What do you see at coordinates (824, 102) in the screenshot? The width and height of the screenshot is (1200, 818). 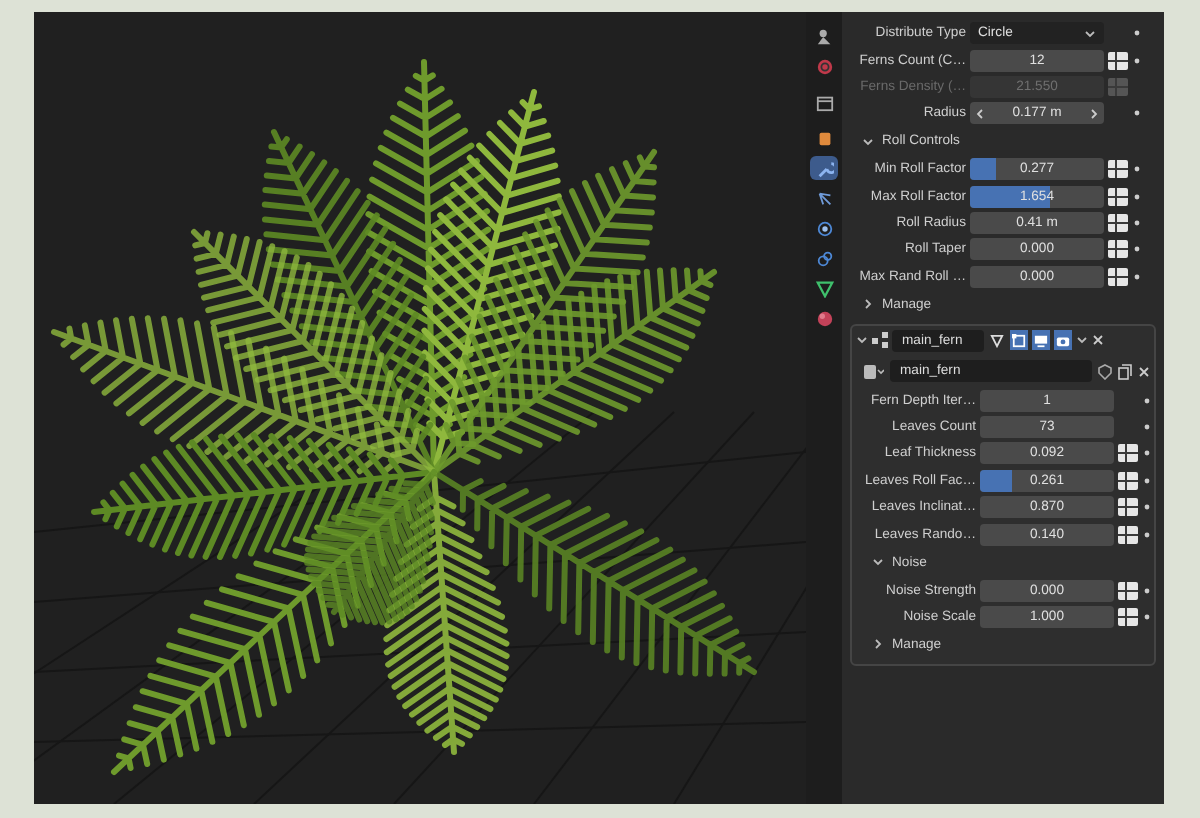 I see `box-icon` at bounding box center [824, 102].